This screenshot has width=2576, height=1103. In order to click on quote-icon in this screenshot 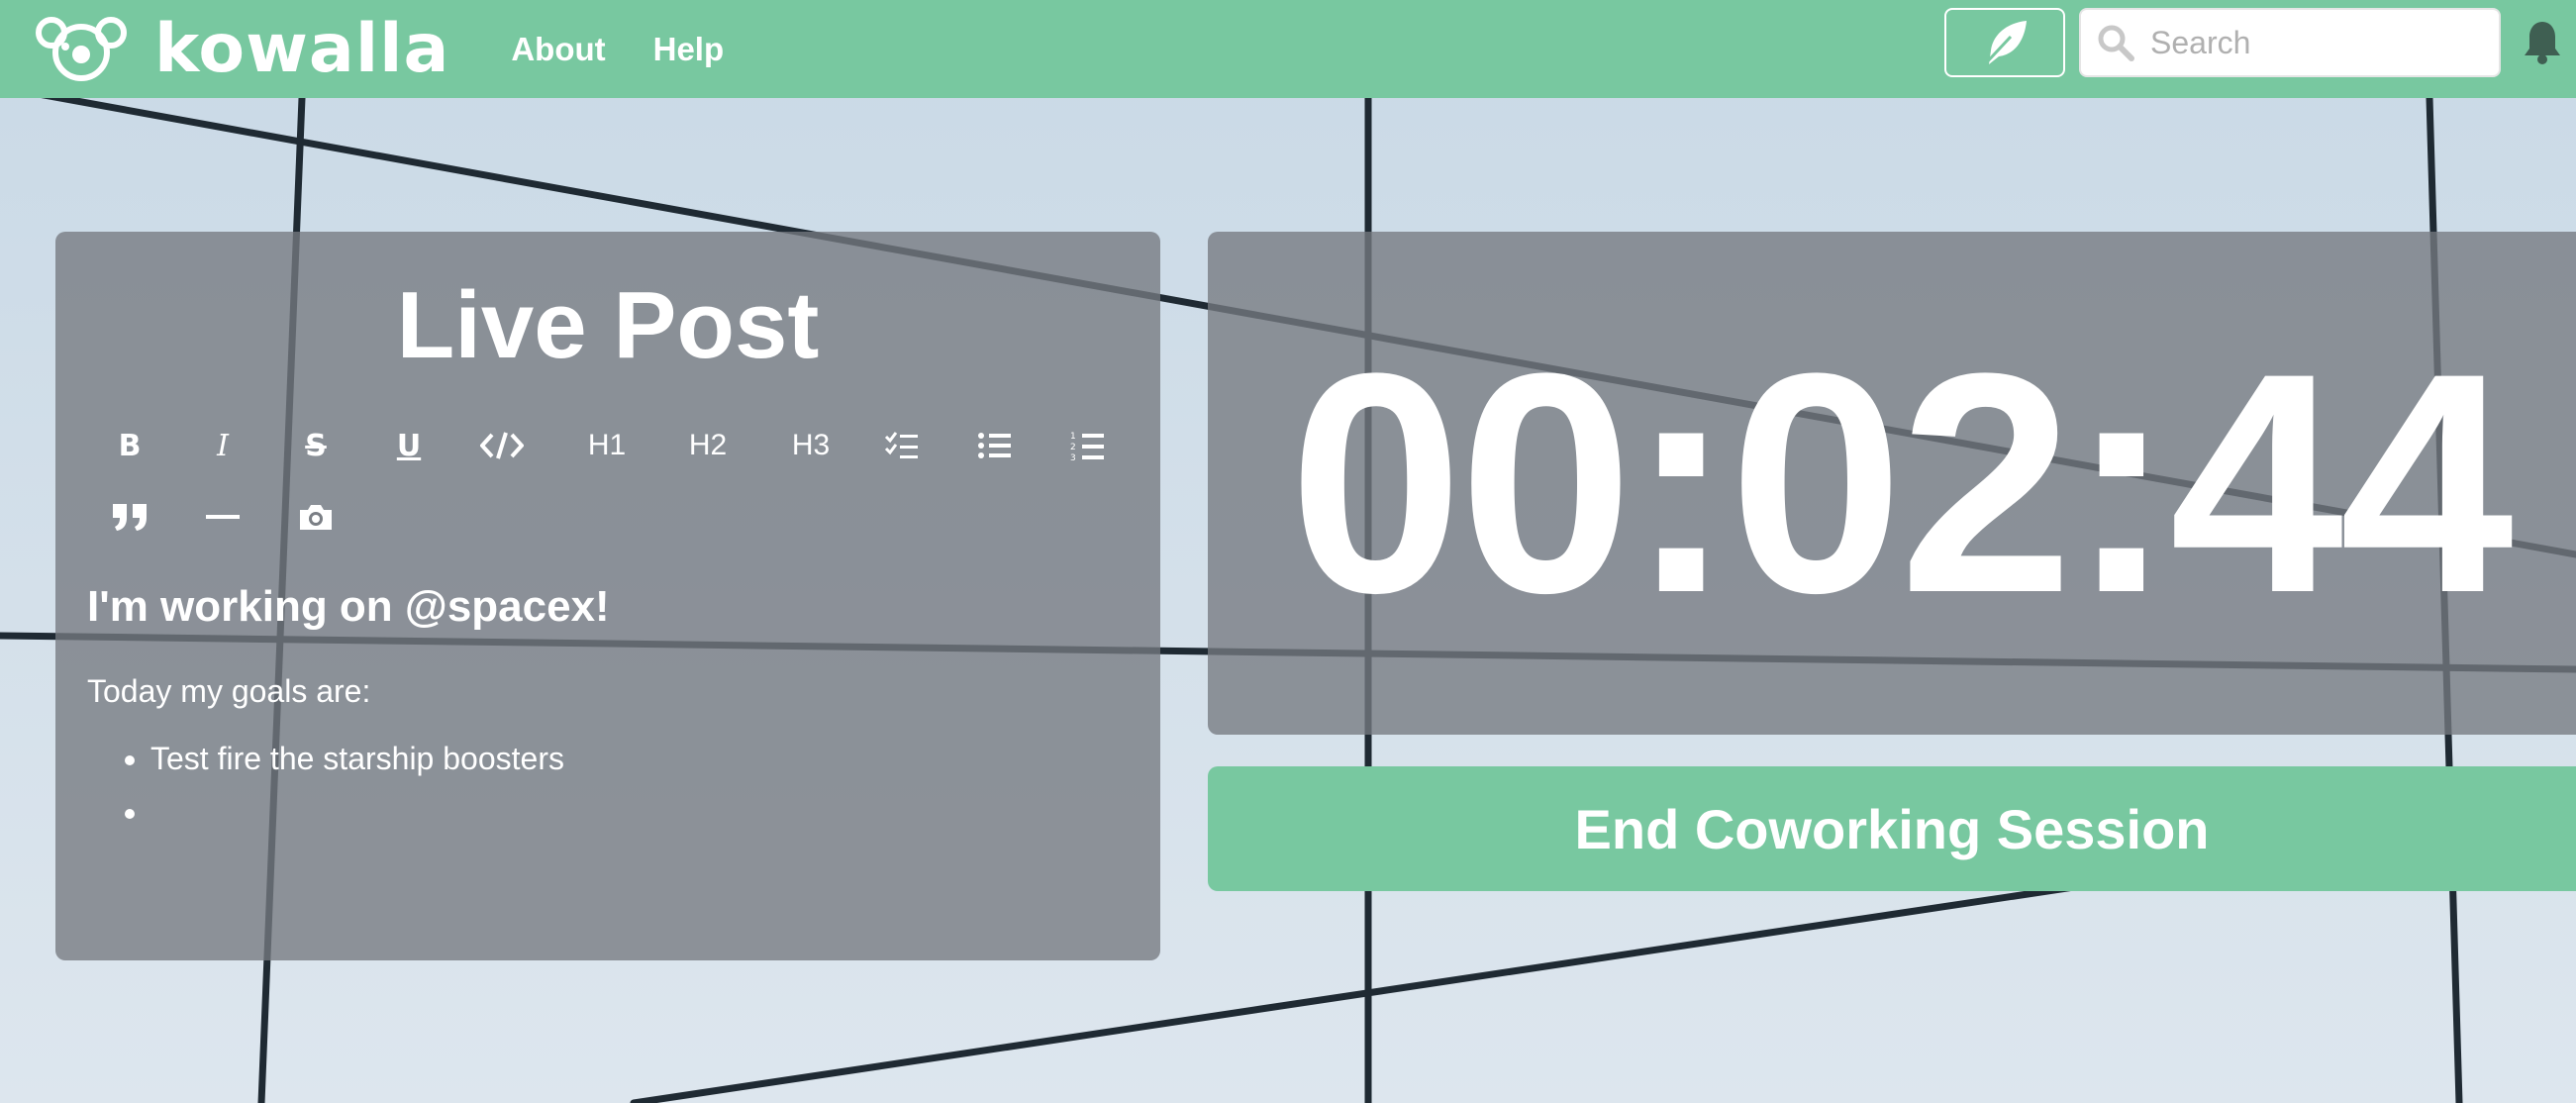, I will do `click(130, 517)`.